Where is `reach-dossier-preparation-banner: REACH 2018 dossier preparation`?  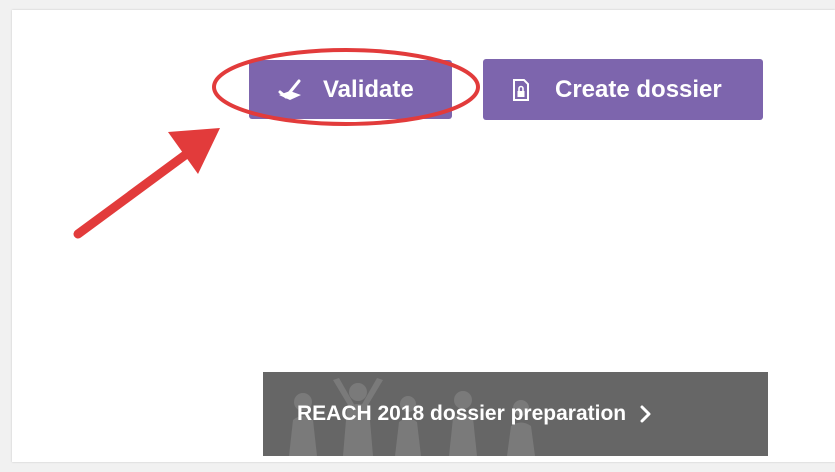
reach-dossier-preparation-banner: REACH 2018 dossier preparation is located at coordinates (515, 414).